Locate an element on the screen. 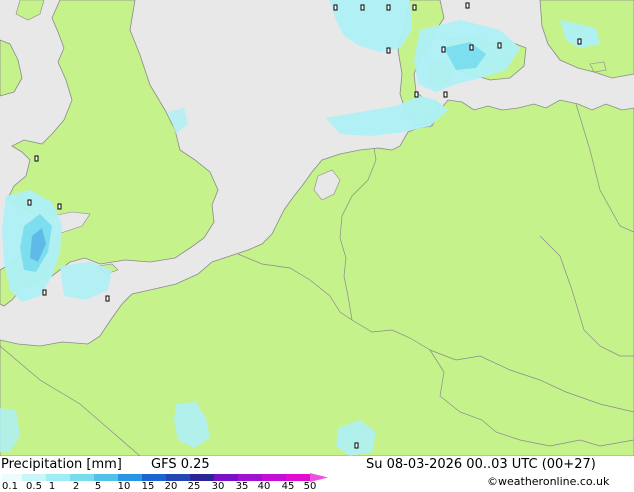  scale-tick: 20 is located at coordinates (171, 486).